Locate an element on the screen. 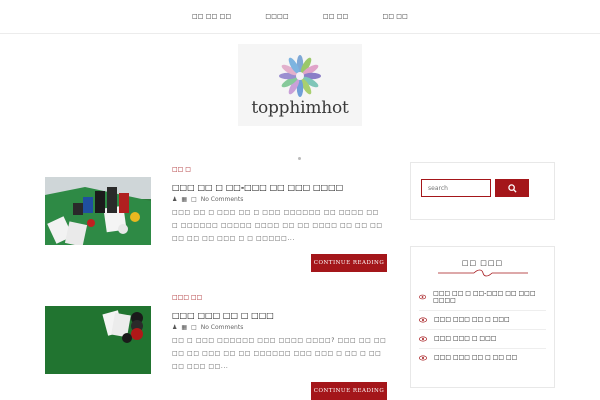 The width and height of the screenshot is (600, 400). recent-post-label: □□□ □□□ □□ □ □□□ is located at coordinates (472, 319).